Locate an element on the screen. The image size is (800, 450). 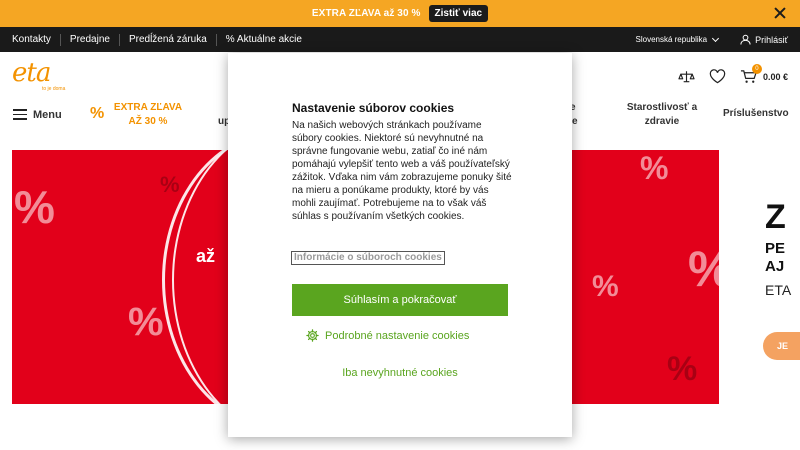
category-partial-right: e is located at coordinates (575, 122).